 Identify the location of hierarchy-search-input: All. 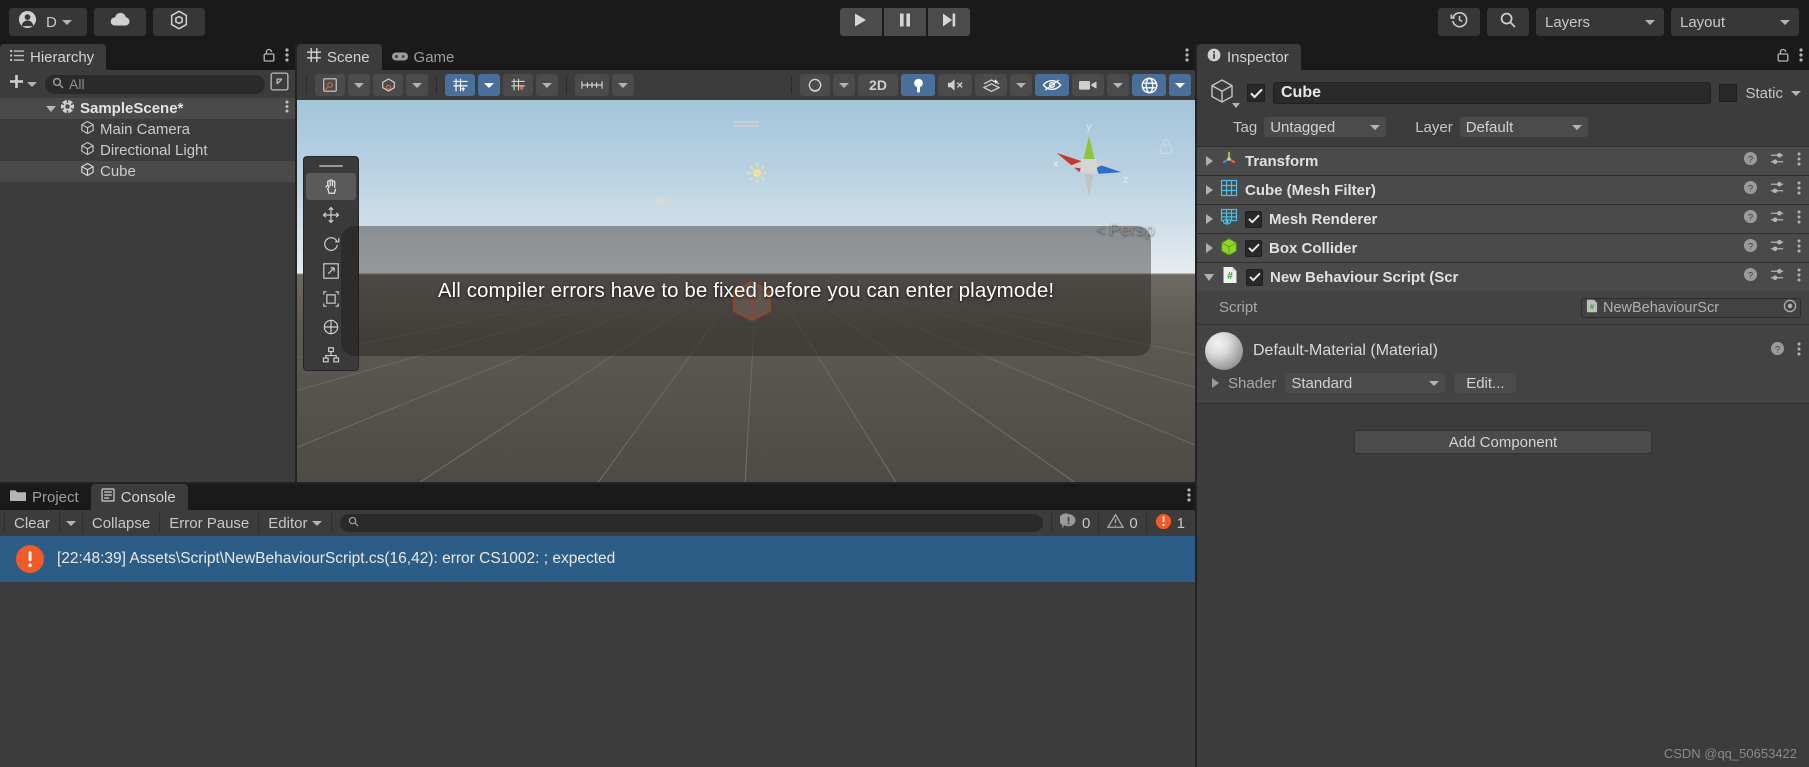
(155, 84).